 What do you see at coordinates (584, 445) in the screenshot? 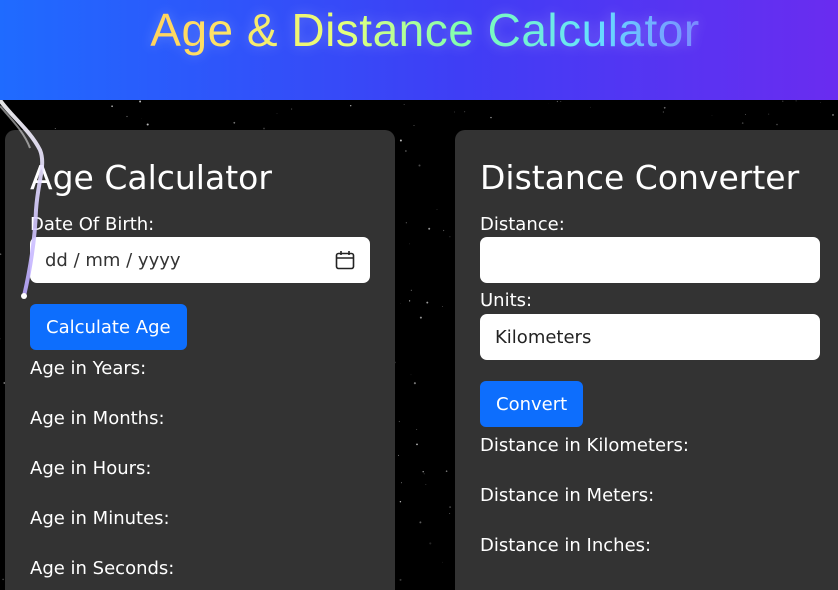
I see `distance-km-result: Distance in Kilometers:` at bounding box center [584, 445].